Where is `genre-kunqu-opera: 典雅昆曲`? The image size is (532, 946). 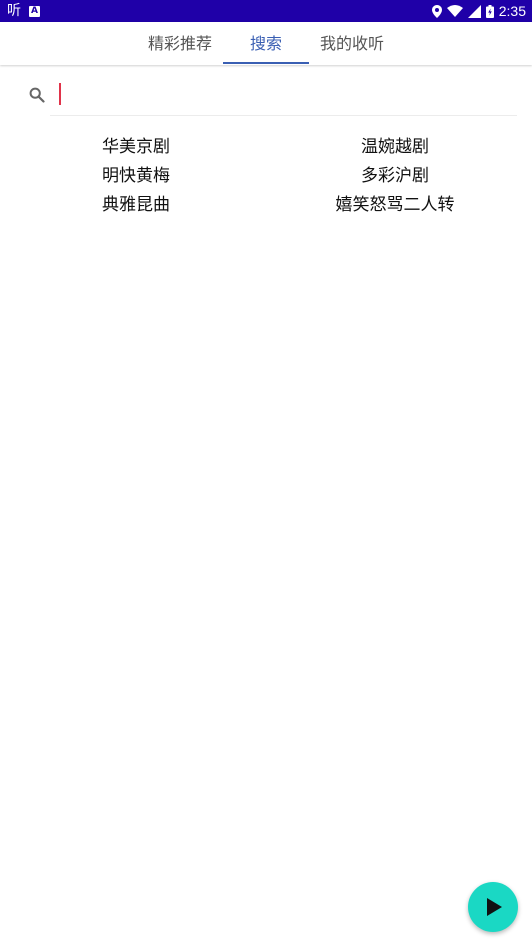
genre-kunqu-opera: 典雅昆曲 is located at coordinates (136, 205).